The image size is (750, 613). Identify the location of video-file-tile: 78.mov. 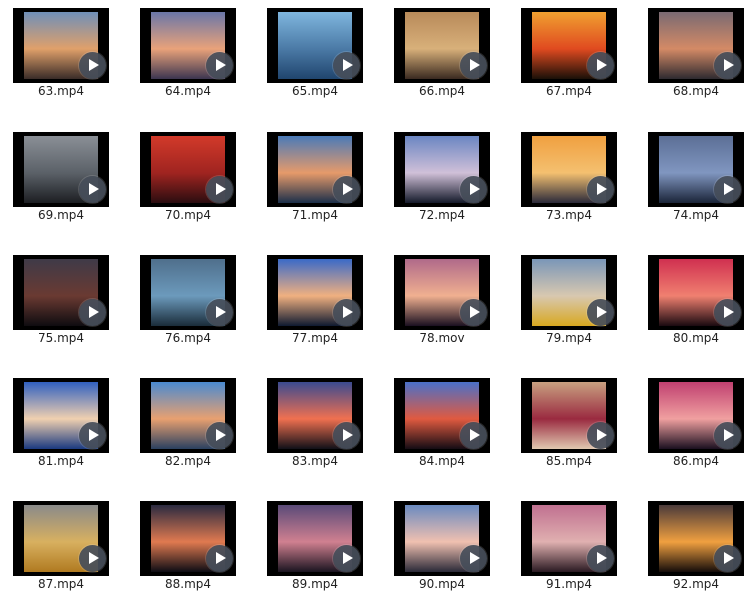
(441, 307).